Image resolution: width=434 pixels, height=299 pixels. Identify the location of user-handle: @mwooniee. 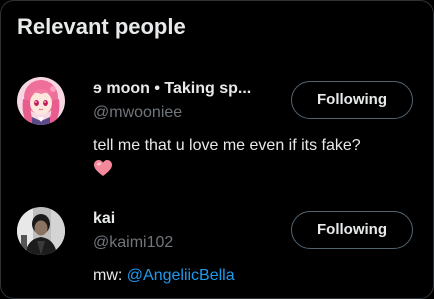
(137, 113).